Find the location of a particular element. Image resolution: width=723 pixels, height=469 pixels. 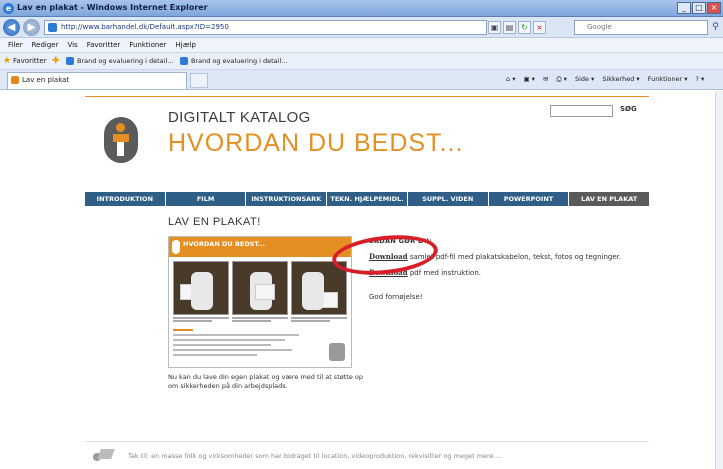

favorites-label: Favoritter is located at coordinates (30, 61).